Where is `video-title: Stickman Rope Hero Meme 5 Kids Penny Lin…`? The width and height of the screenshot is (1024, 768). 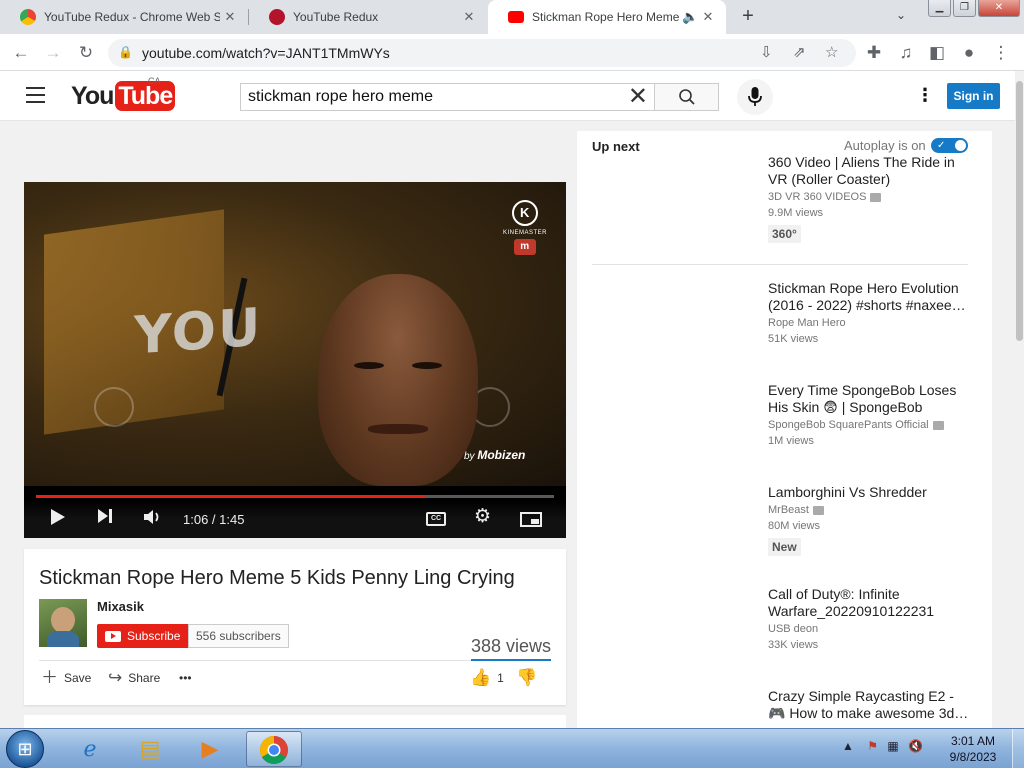 video-title: Stickman Rope Hero Meme 5 Kids Penny Lin… is located at coordinates (277, 578).